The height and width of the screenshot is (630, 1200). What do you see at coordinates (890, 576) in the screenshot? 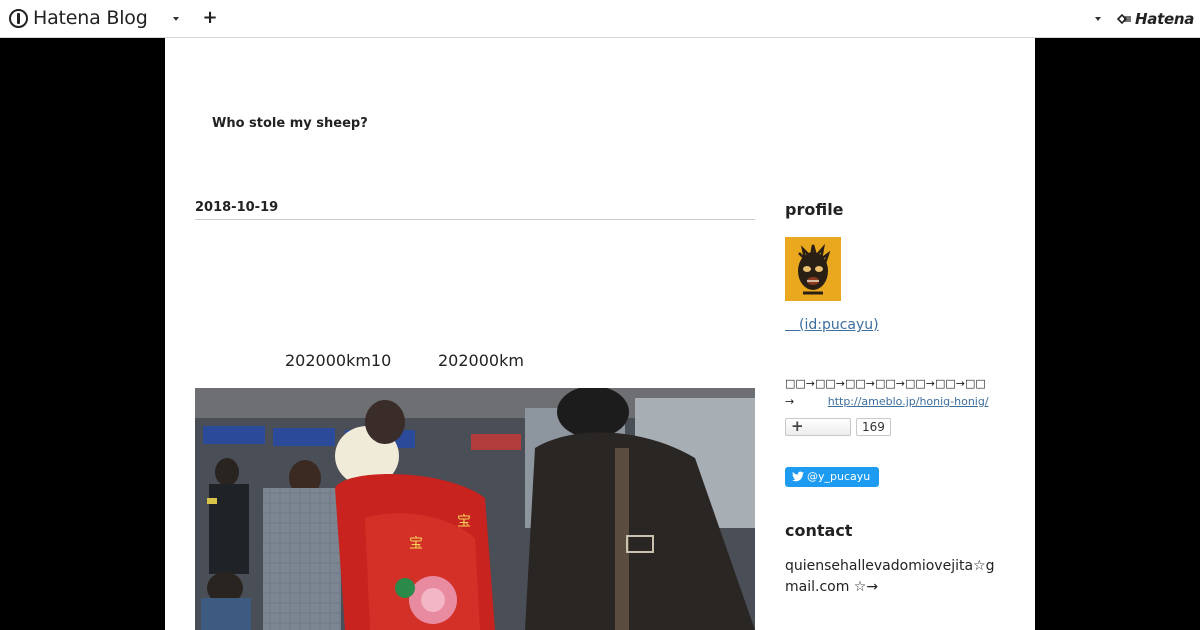
I see `contact-text: quiensehallevadomiovejita☆gmail.com ☆→` at bounding box center [890, 576].